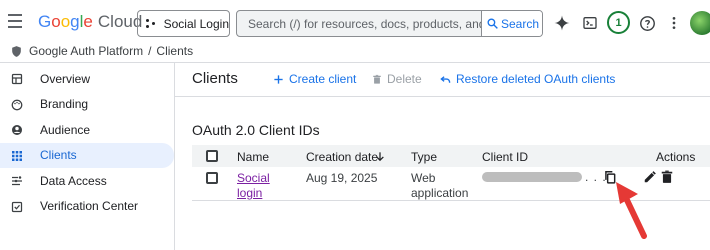 This screenshot has height=250, width=710. What do you see at coordinates (536, 79) in the screenshot?
I see `restore-clients-label: Restore deleted OAuth clients` at bounding box center [536, 79].